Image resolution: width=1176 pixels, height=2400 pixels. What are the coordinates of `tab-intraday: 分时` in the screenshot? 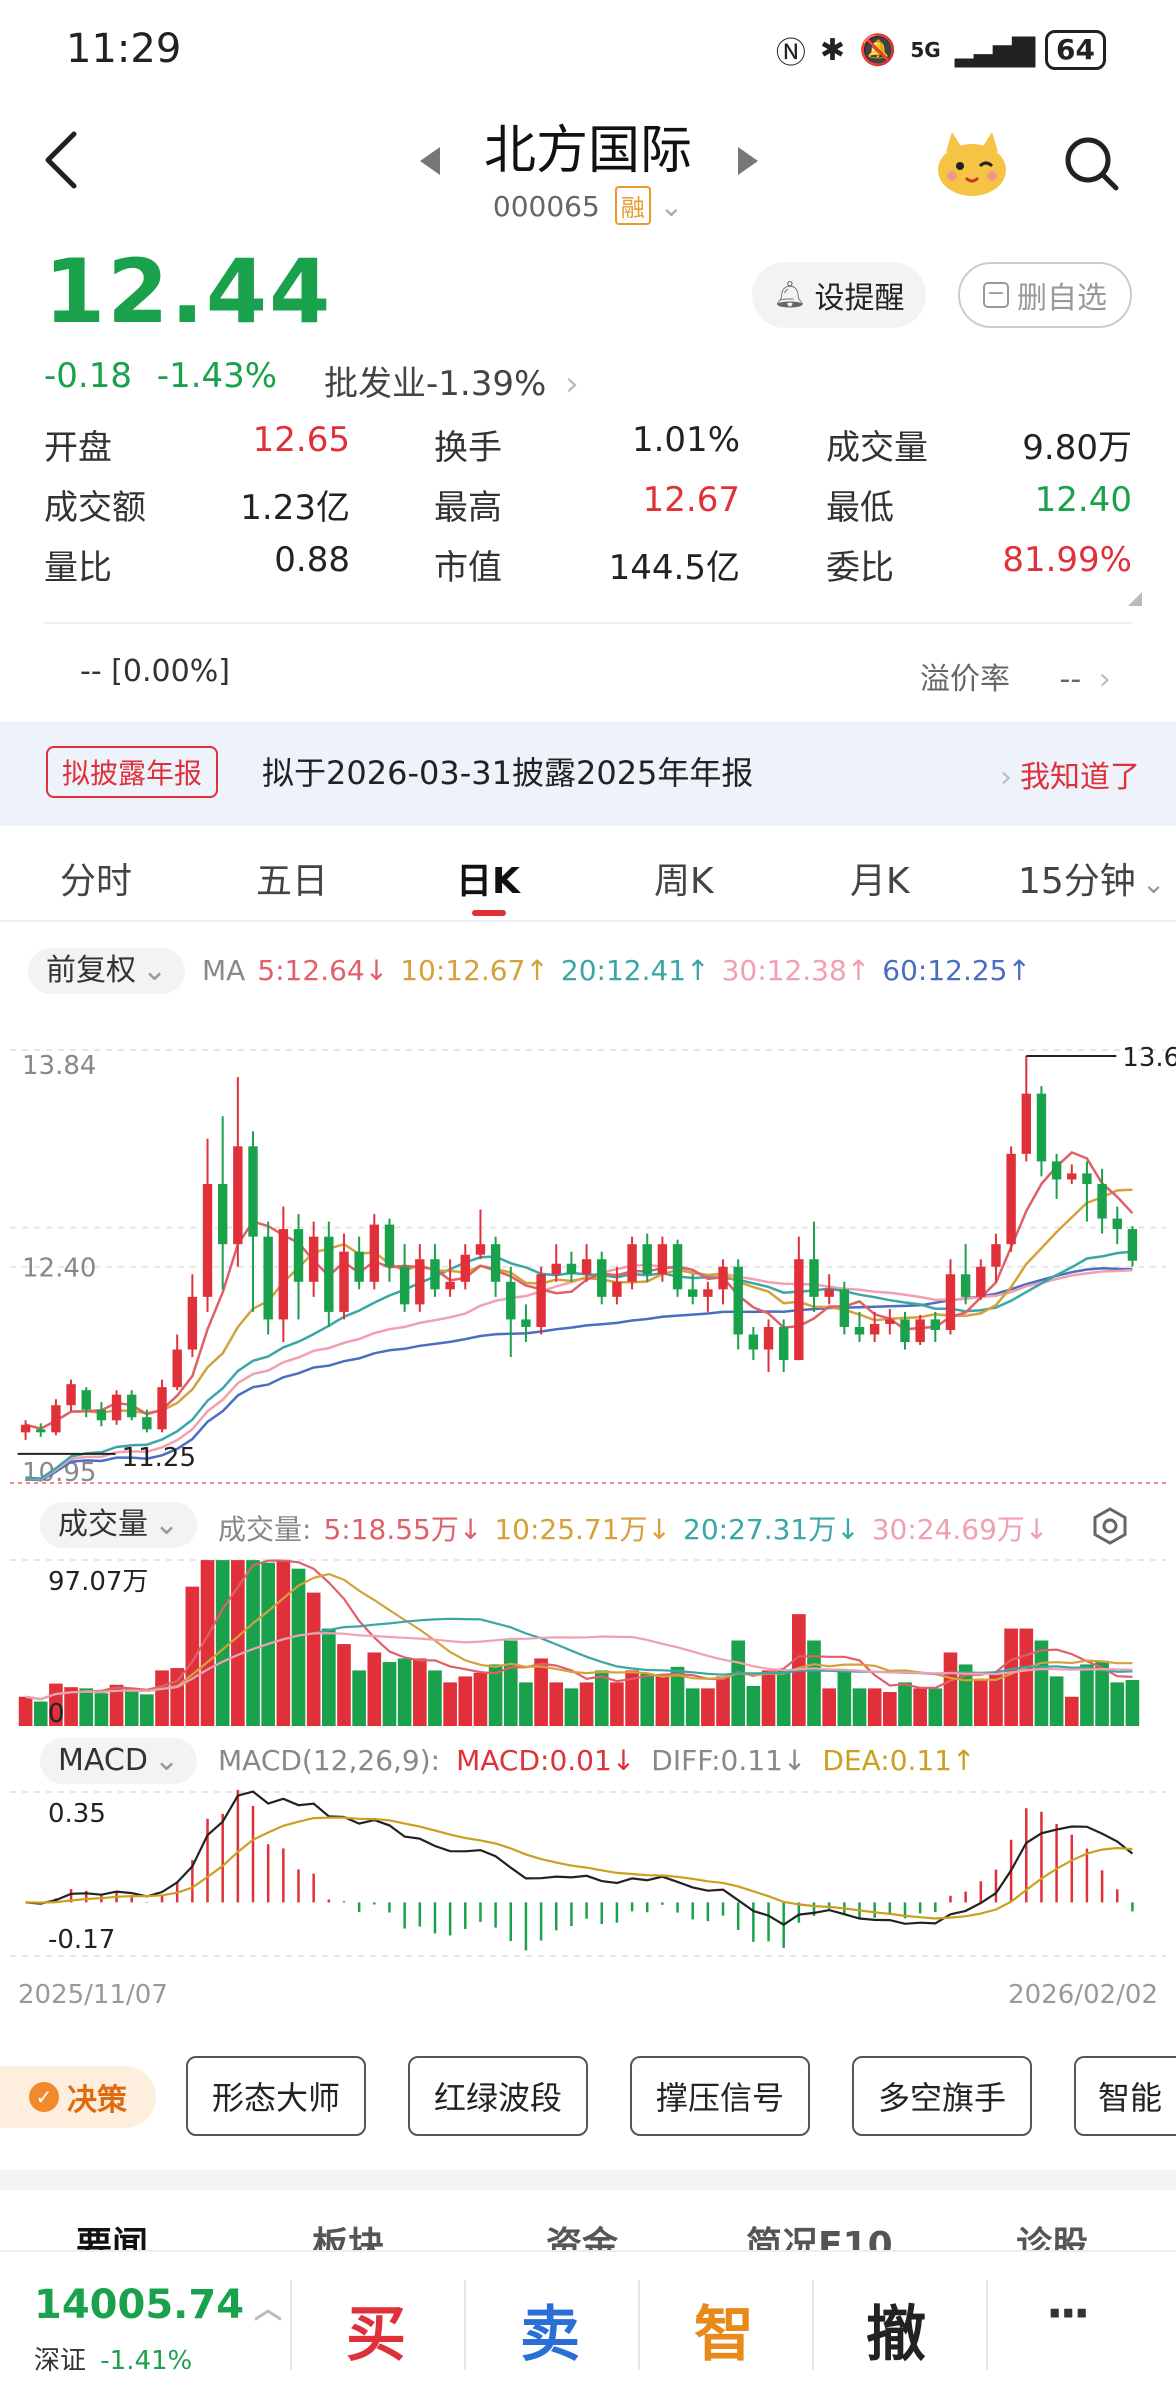 It's located at (96, 878).